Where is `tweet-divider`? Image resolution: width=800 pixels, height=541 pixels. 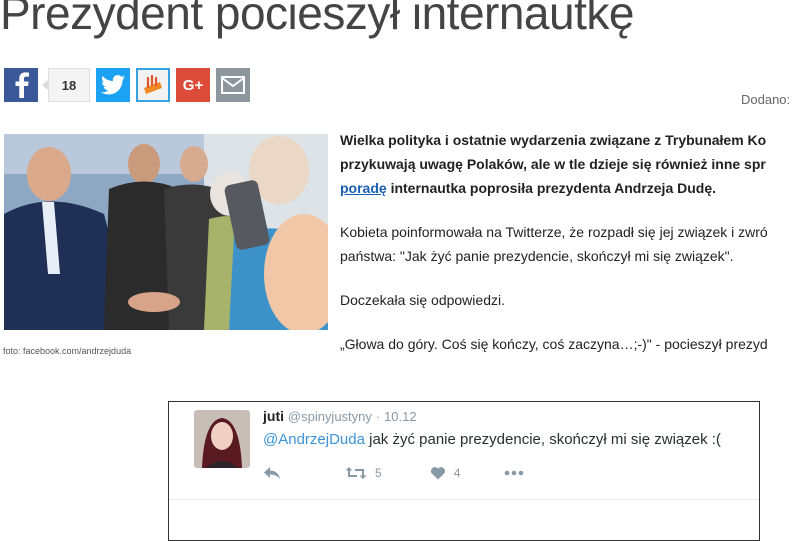
tweet-divider is located at coordinates (464, 499).